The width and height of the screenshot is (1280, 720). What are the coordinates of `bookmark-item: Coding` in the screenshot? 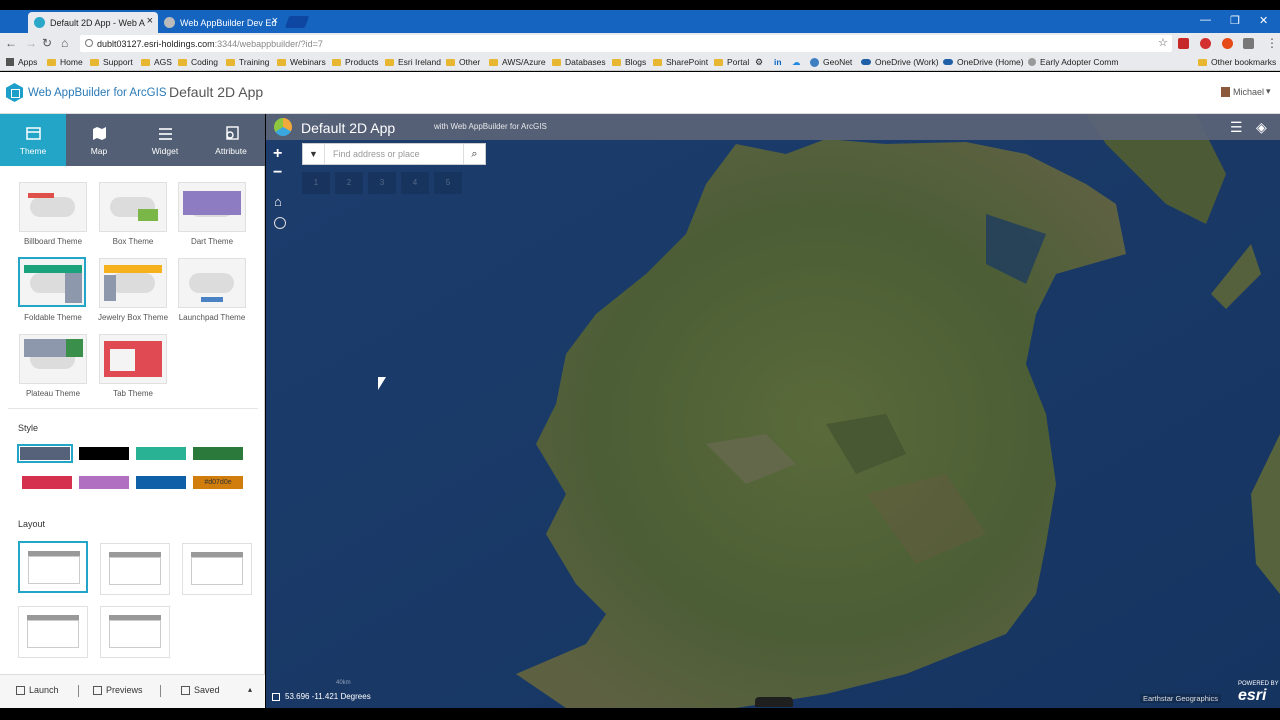 It's located at (198, 62).